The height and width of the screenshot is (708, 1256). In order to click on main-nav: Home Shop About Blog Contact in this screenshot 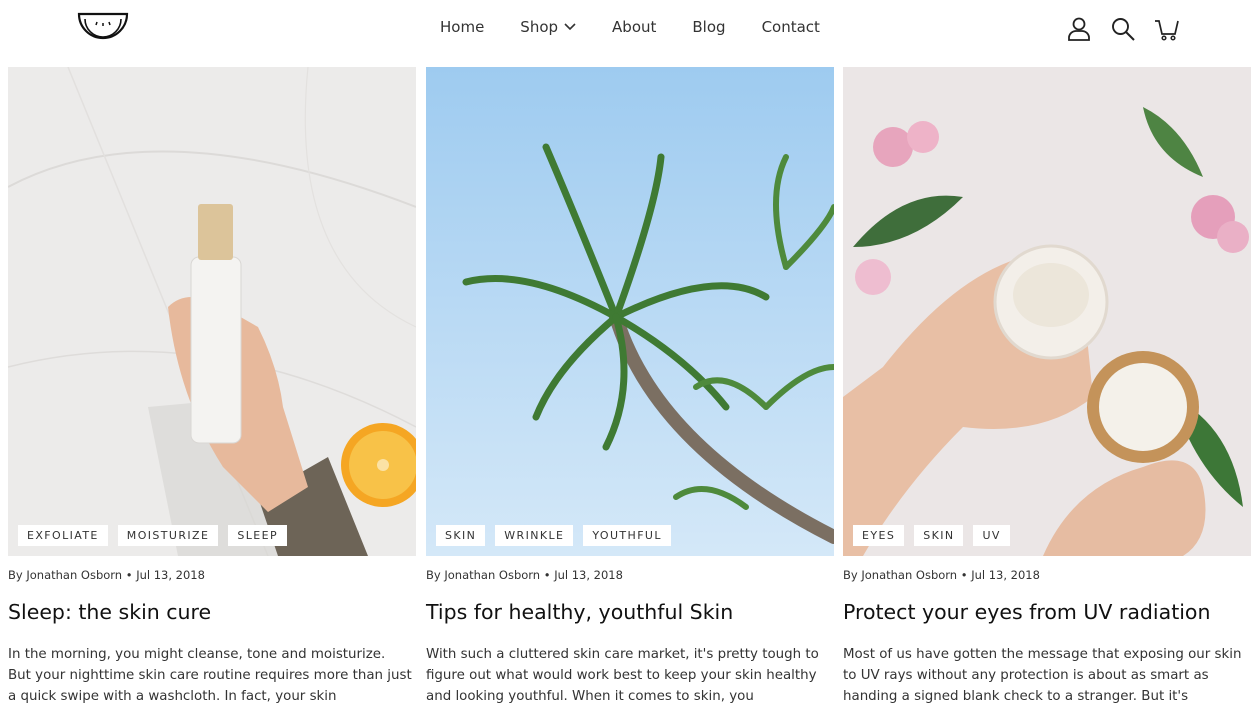, I will do `click(648, 27)`.